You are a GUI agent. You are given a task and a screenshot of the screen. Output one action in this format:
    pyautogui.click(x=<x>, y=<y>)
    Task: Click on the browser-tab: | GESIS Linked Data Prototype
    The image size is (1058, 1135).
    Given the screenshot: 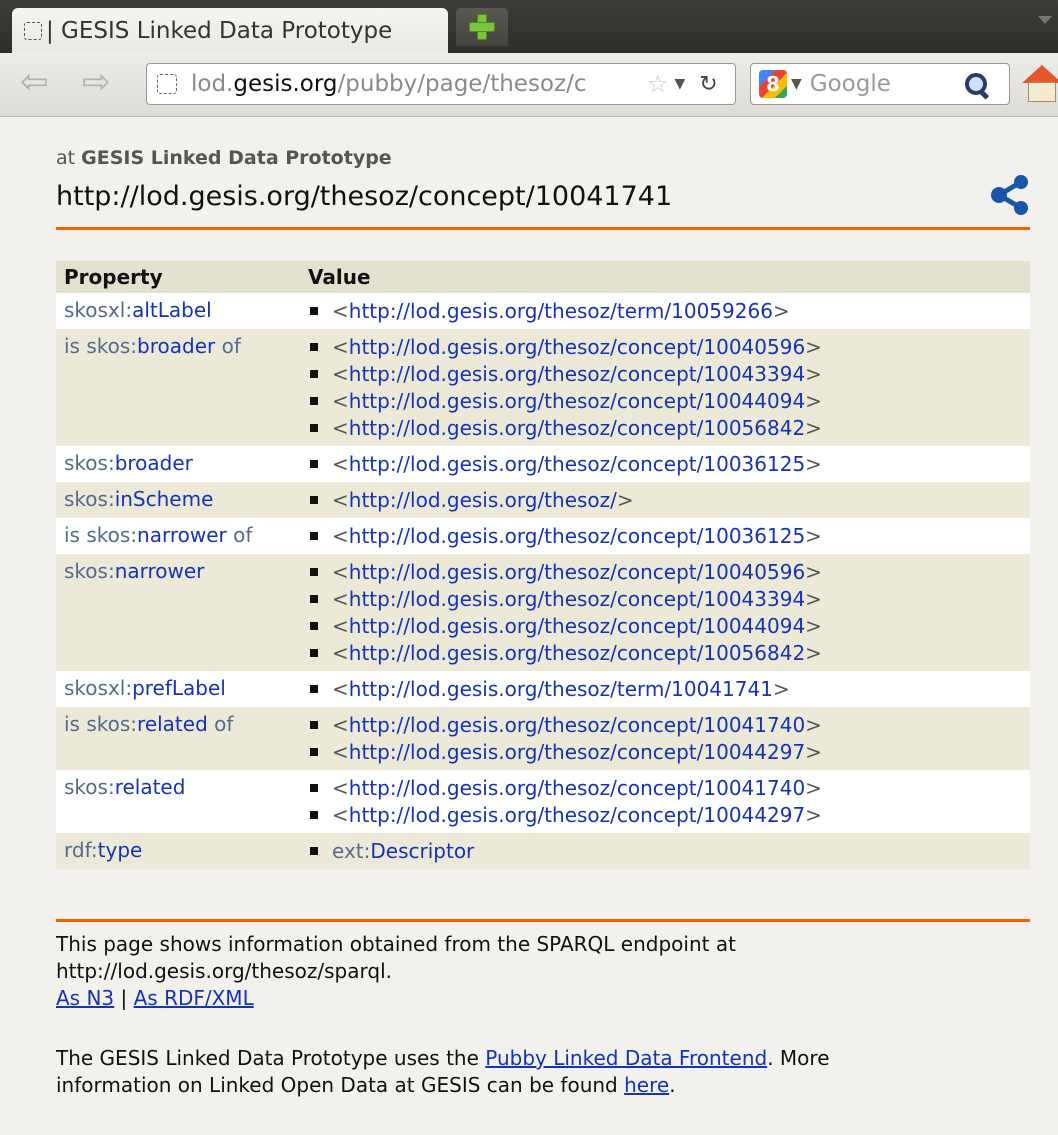 What is the action you would take?
    pyautogui.click(x=230, y=30)
    